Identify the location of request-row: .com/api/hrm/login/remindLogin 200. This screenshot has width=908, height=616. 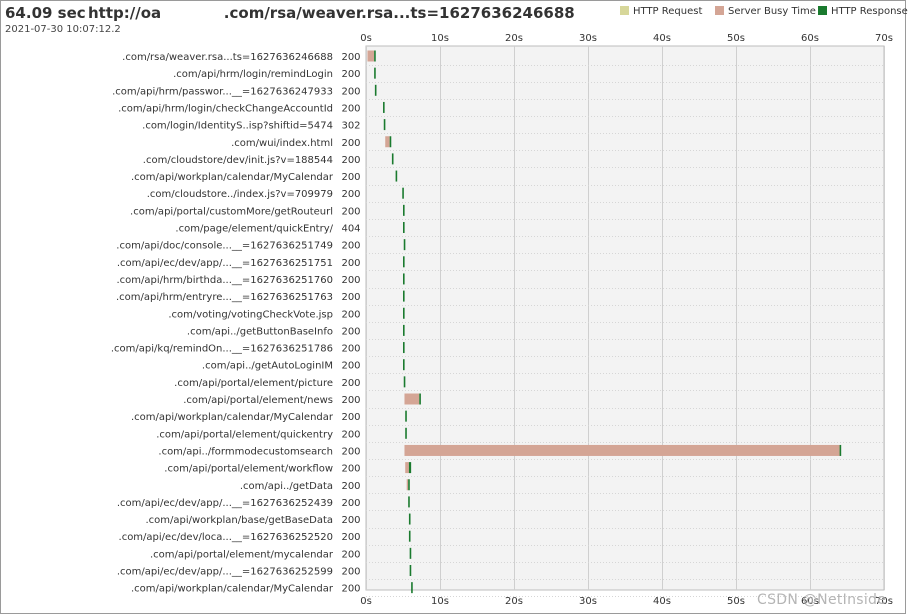
(274, 73).